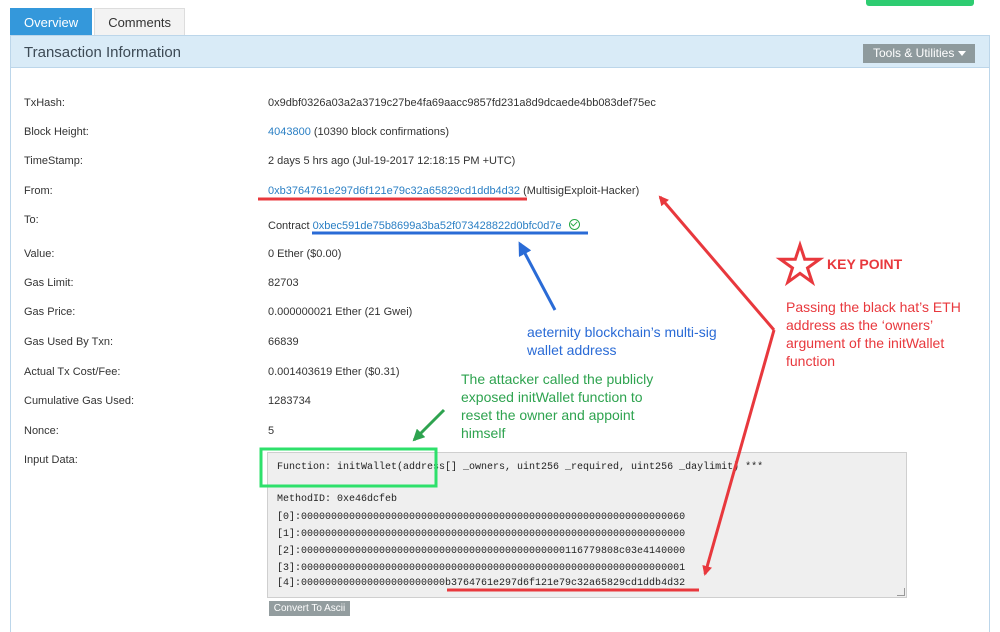 Image resolution: width=1000 pixels, height=632 pixels. I want to click on gas-price-value: 0.000000021 Ether (21 Gwei), so click(340, 312).